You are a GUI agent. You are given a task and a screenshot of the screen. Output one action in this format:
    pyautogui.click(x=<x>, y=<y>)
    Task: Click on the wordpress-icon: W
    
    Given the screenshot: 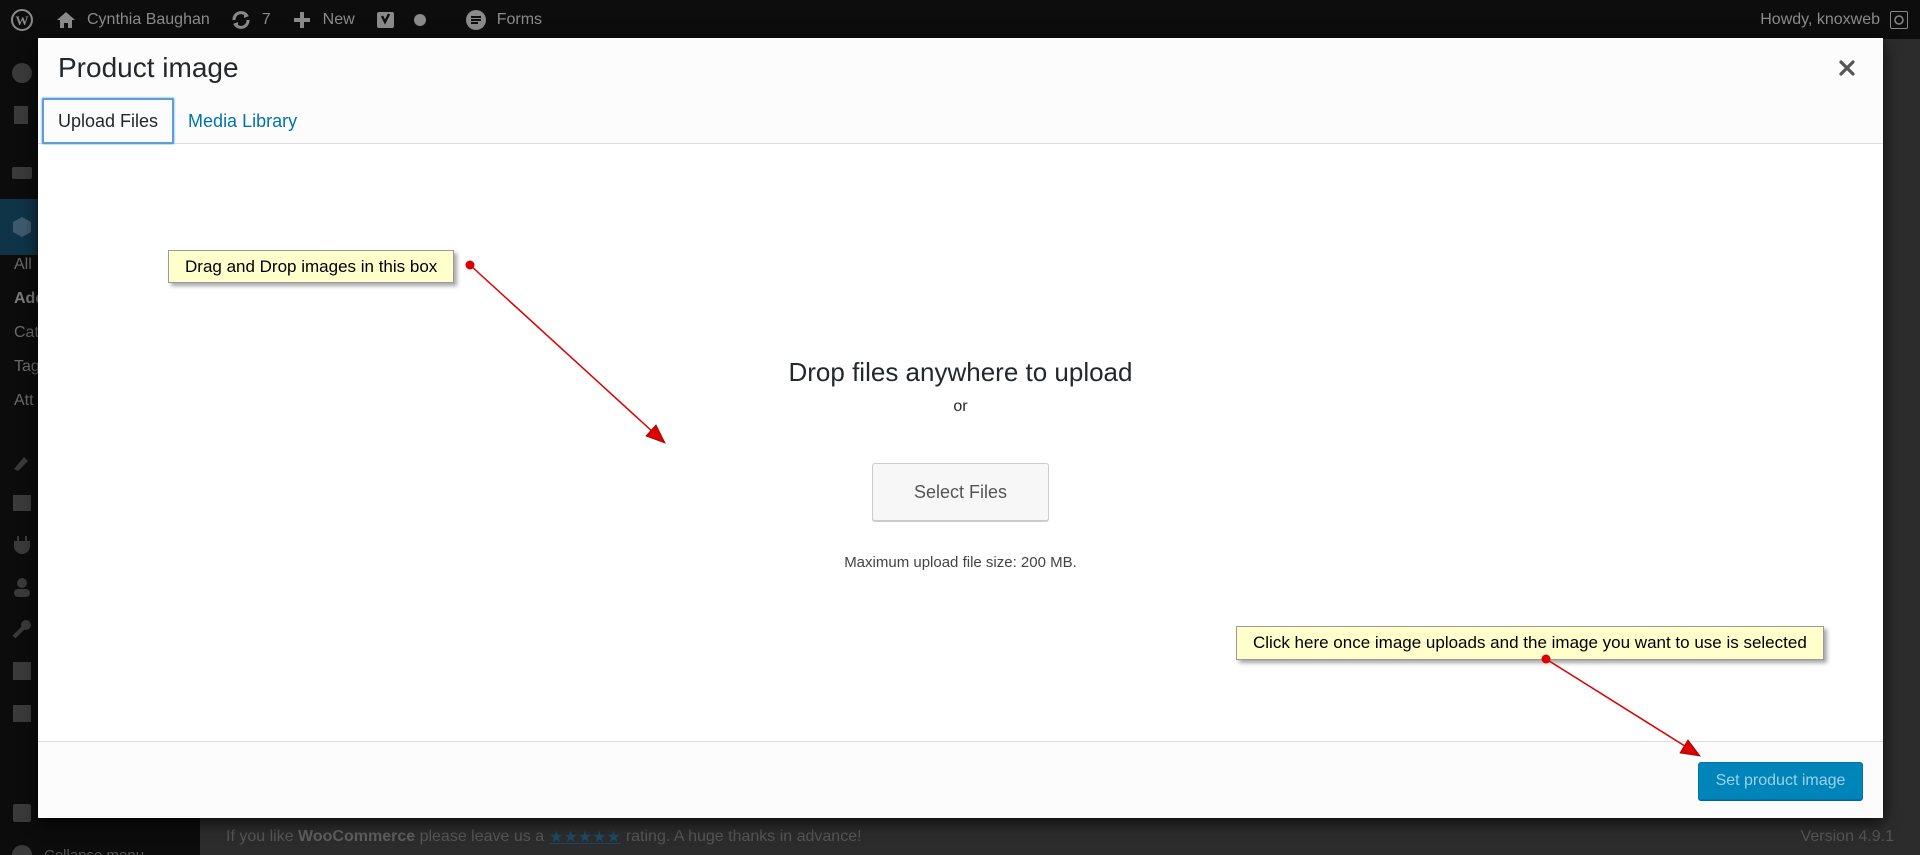 What is the action you would take?
    pyautogui.click(x=22, y=20)
    